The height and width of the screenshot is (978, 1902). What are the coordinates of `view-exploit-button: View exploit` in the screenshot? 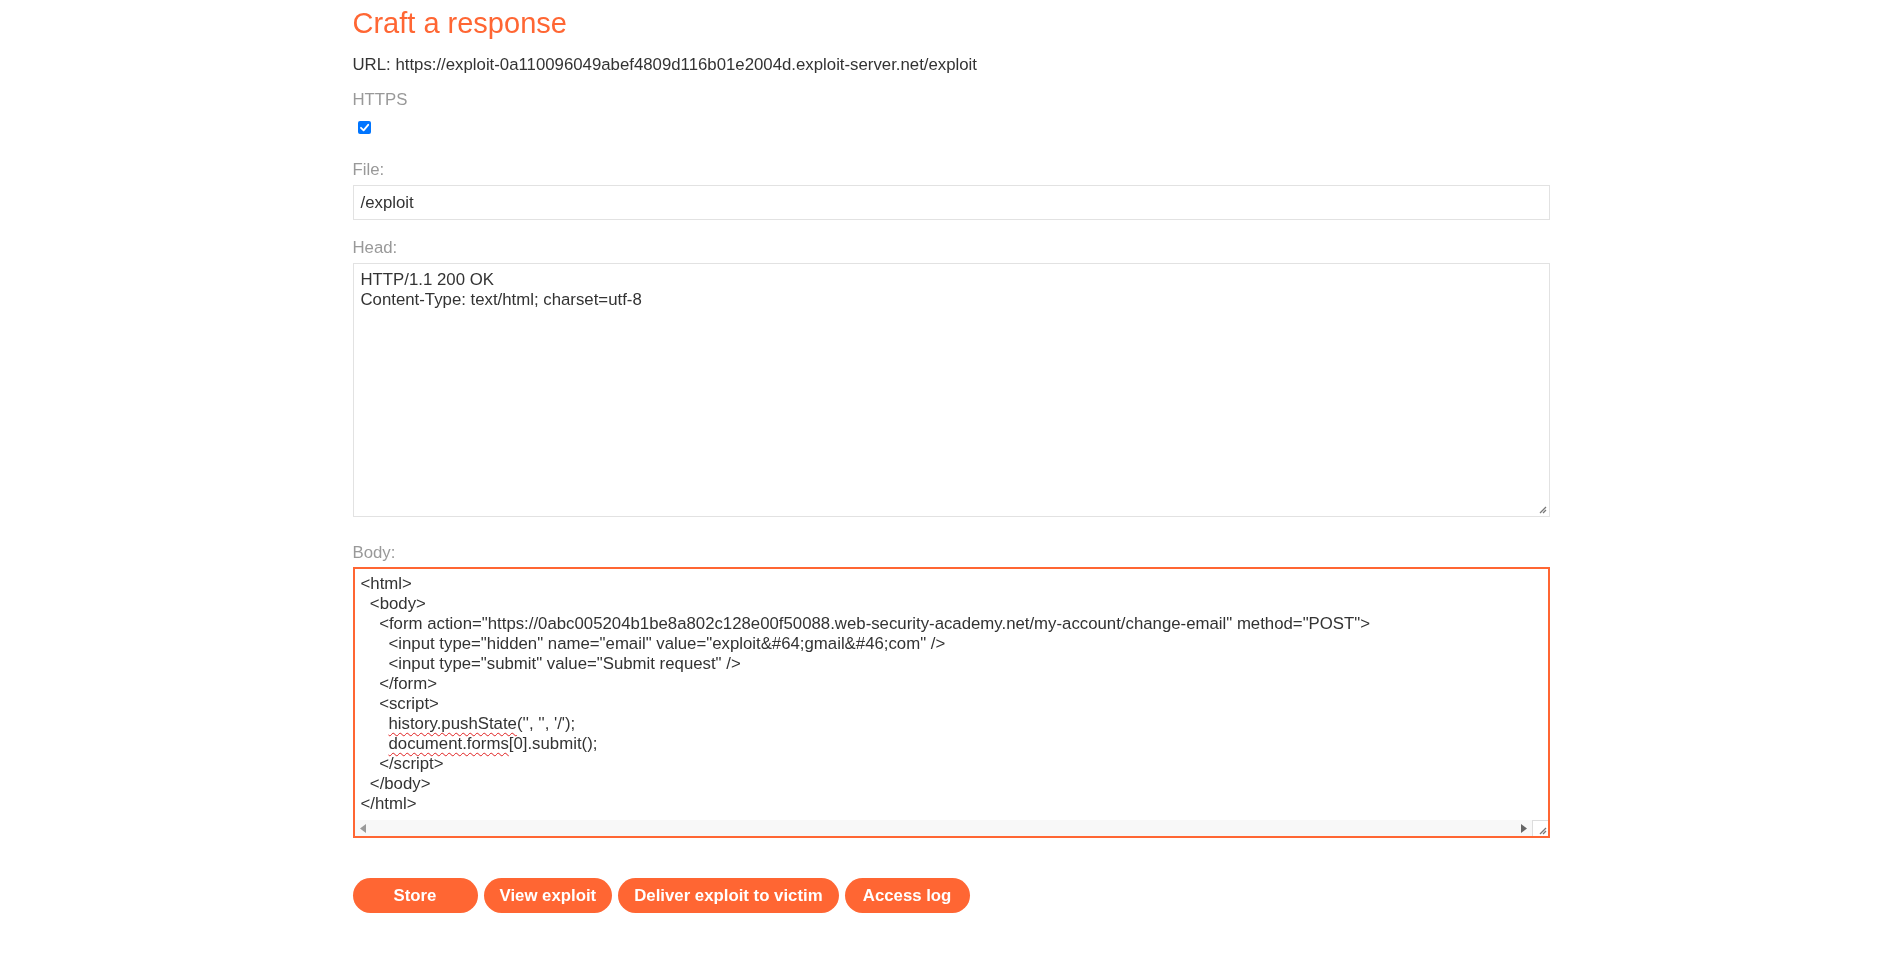 It's located at (548, 895).